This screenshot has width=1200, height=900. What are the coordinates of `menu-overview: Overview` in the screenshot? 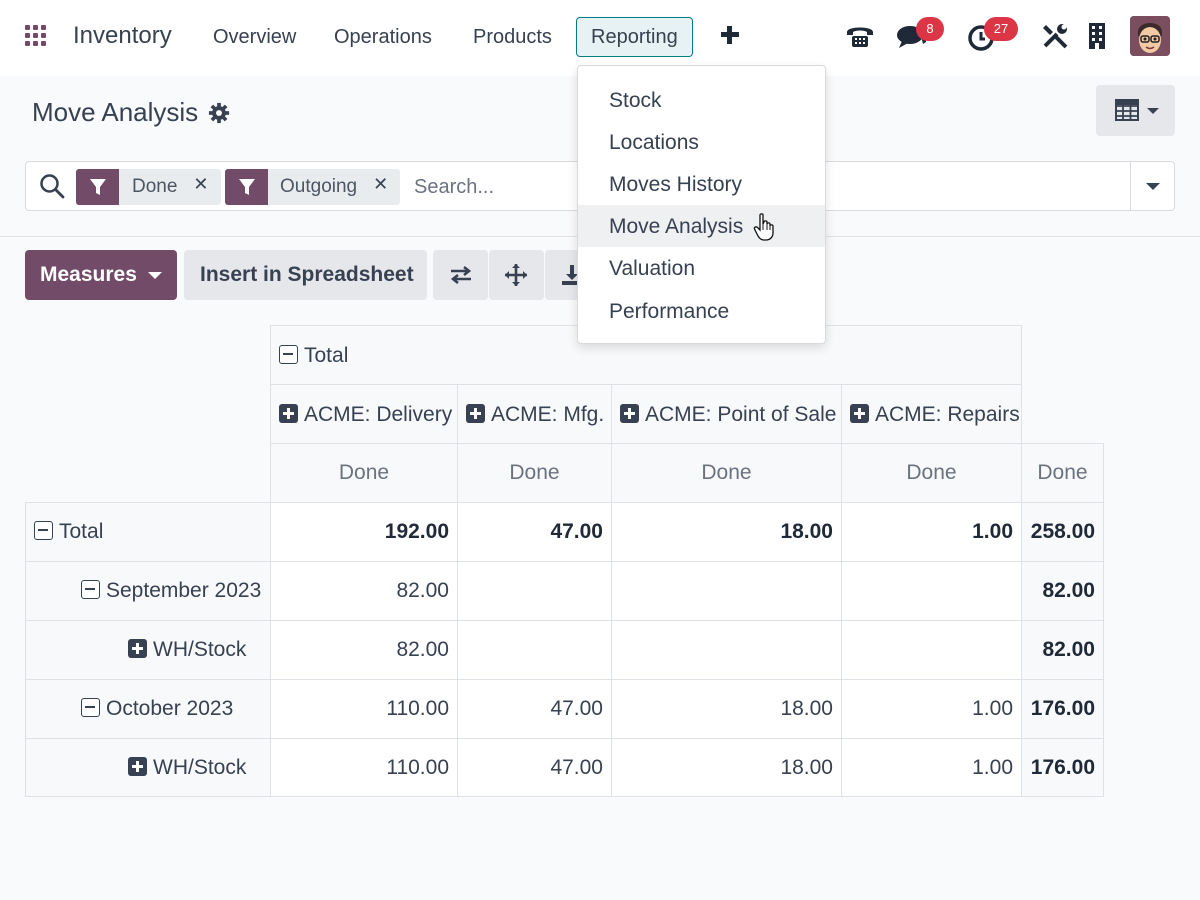 It's located at (254, 37).